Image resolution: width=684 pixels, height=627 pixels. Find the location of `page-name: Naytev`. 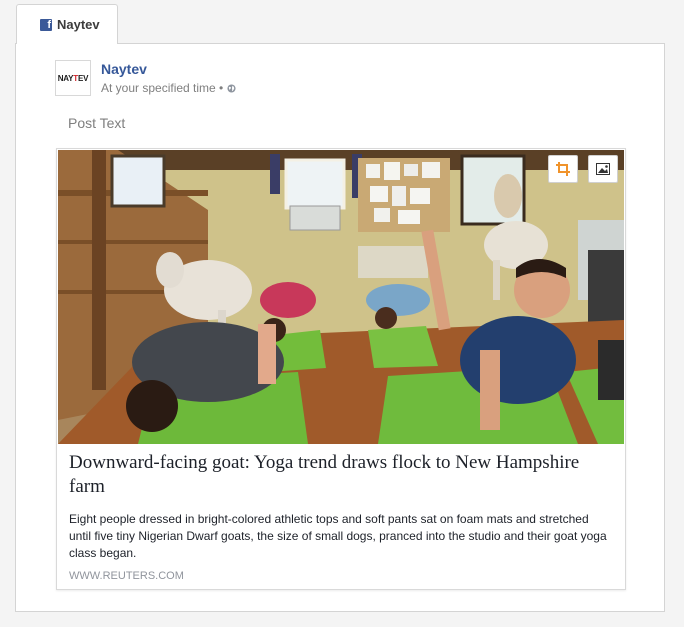

page-name: Naytev is located at coordinates (124, 69).